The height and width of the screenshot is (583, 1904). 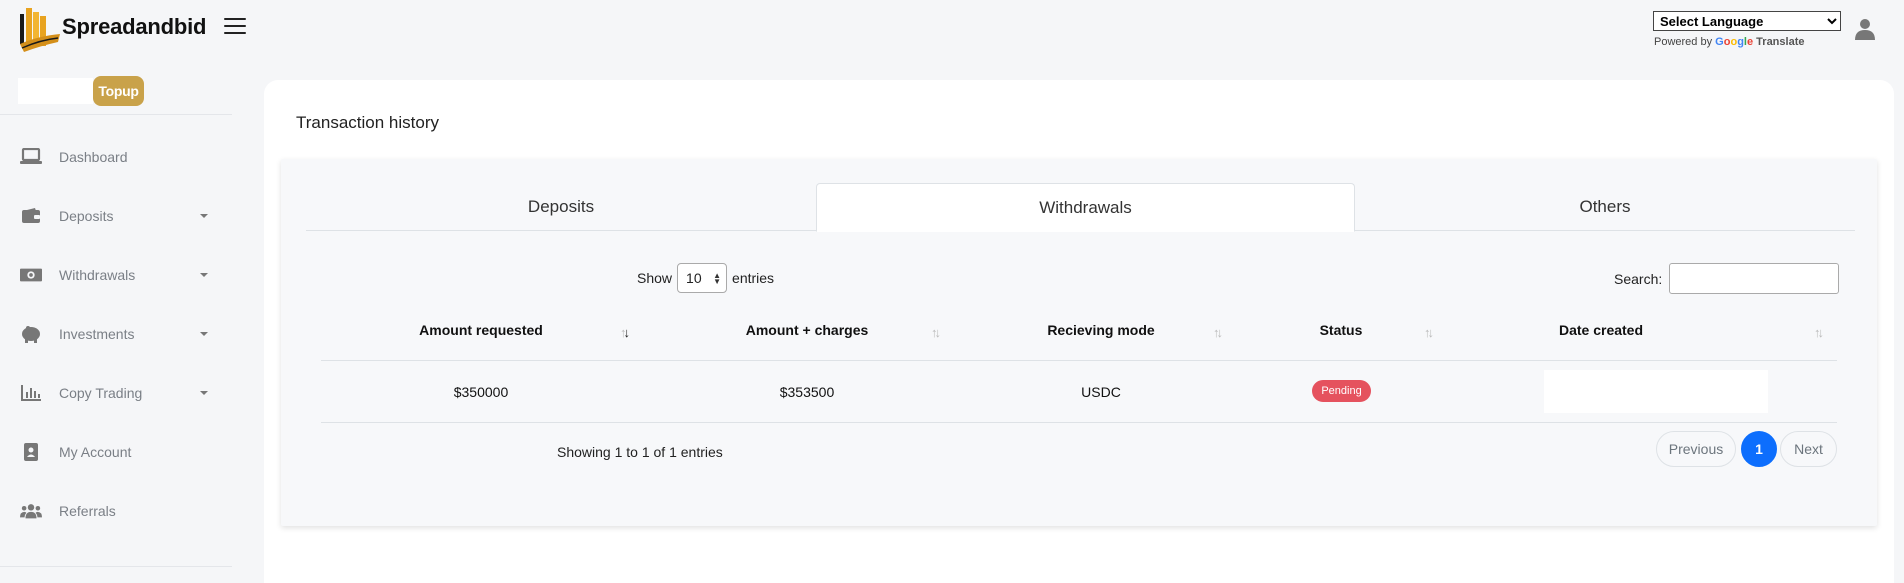 What do you see at coordinates (367, 122) in the screenshot?
I see `page-title: Transaction history` at bounding box center [367, 122].